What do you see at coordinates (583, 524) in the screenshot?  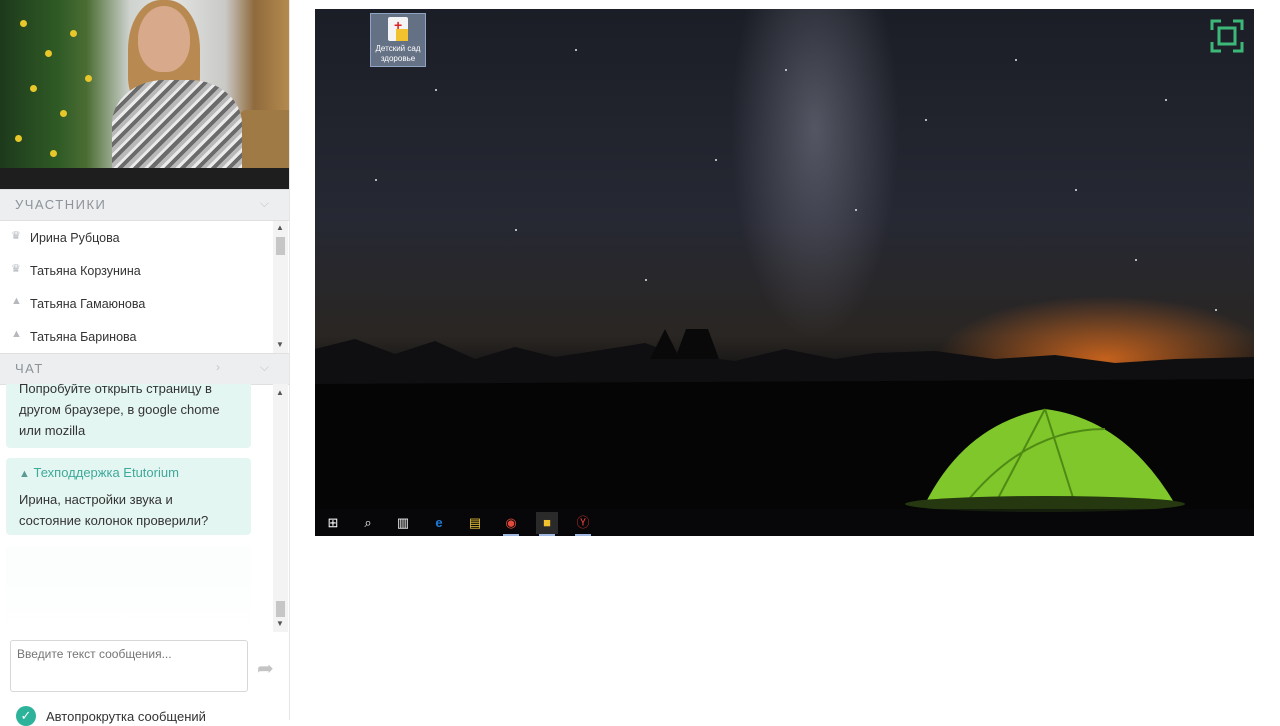 I see `yandex-browser-icon: Ⓨ` at bounding box center [583, 524].